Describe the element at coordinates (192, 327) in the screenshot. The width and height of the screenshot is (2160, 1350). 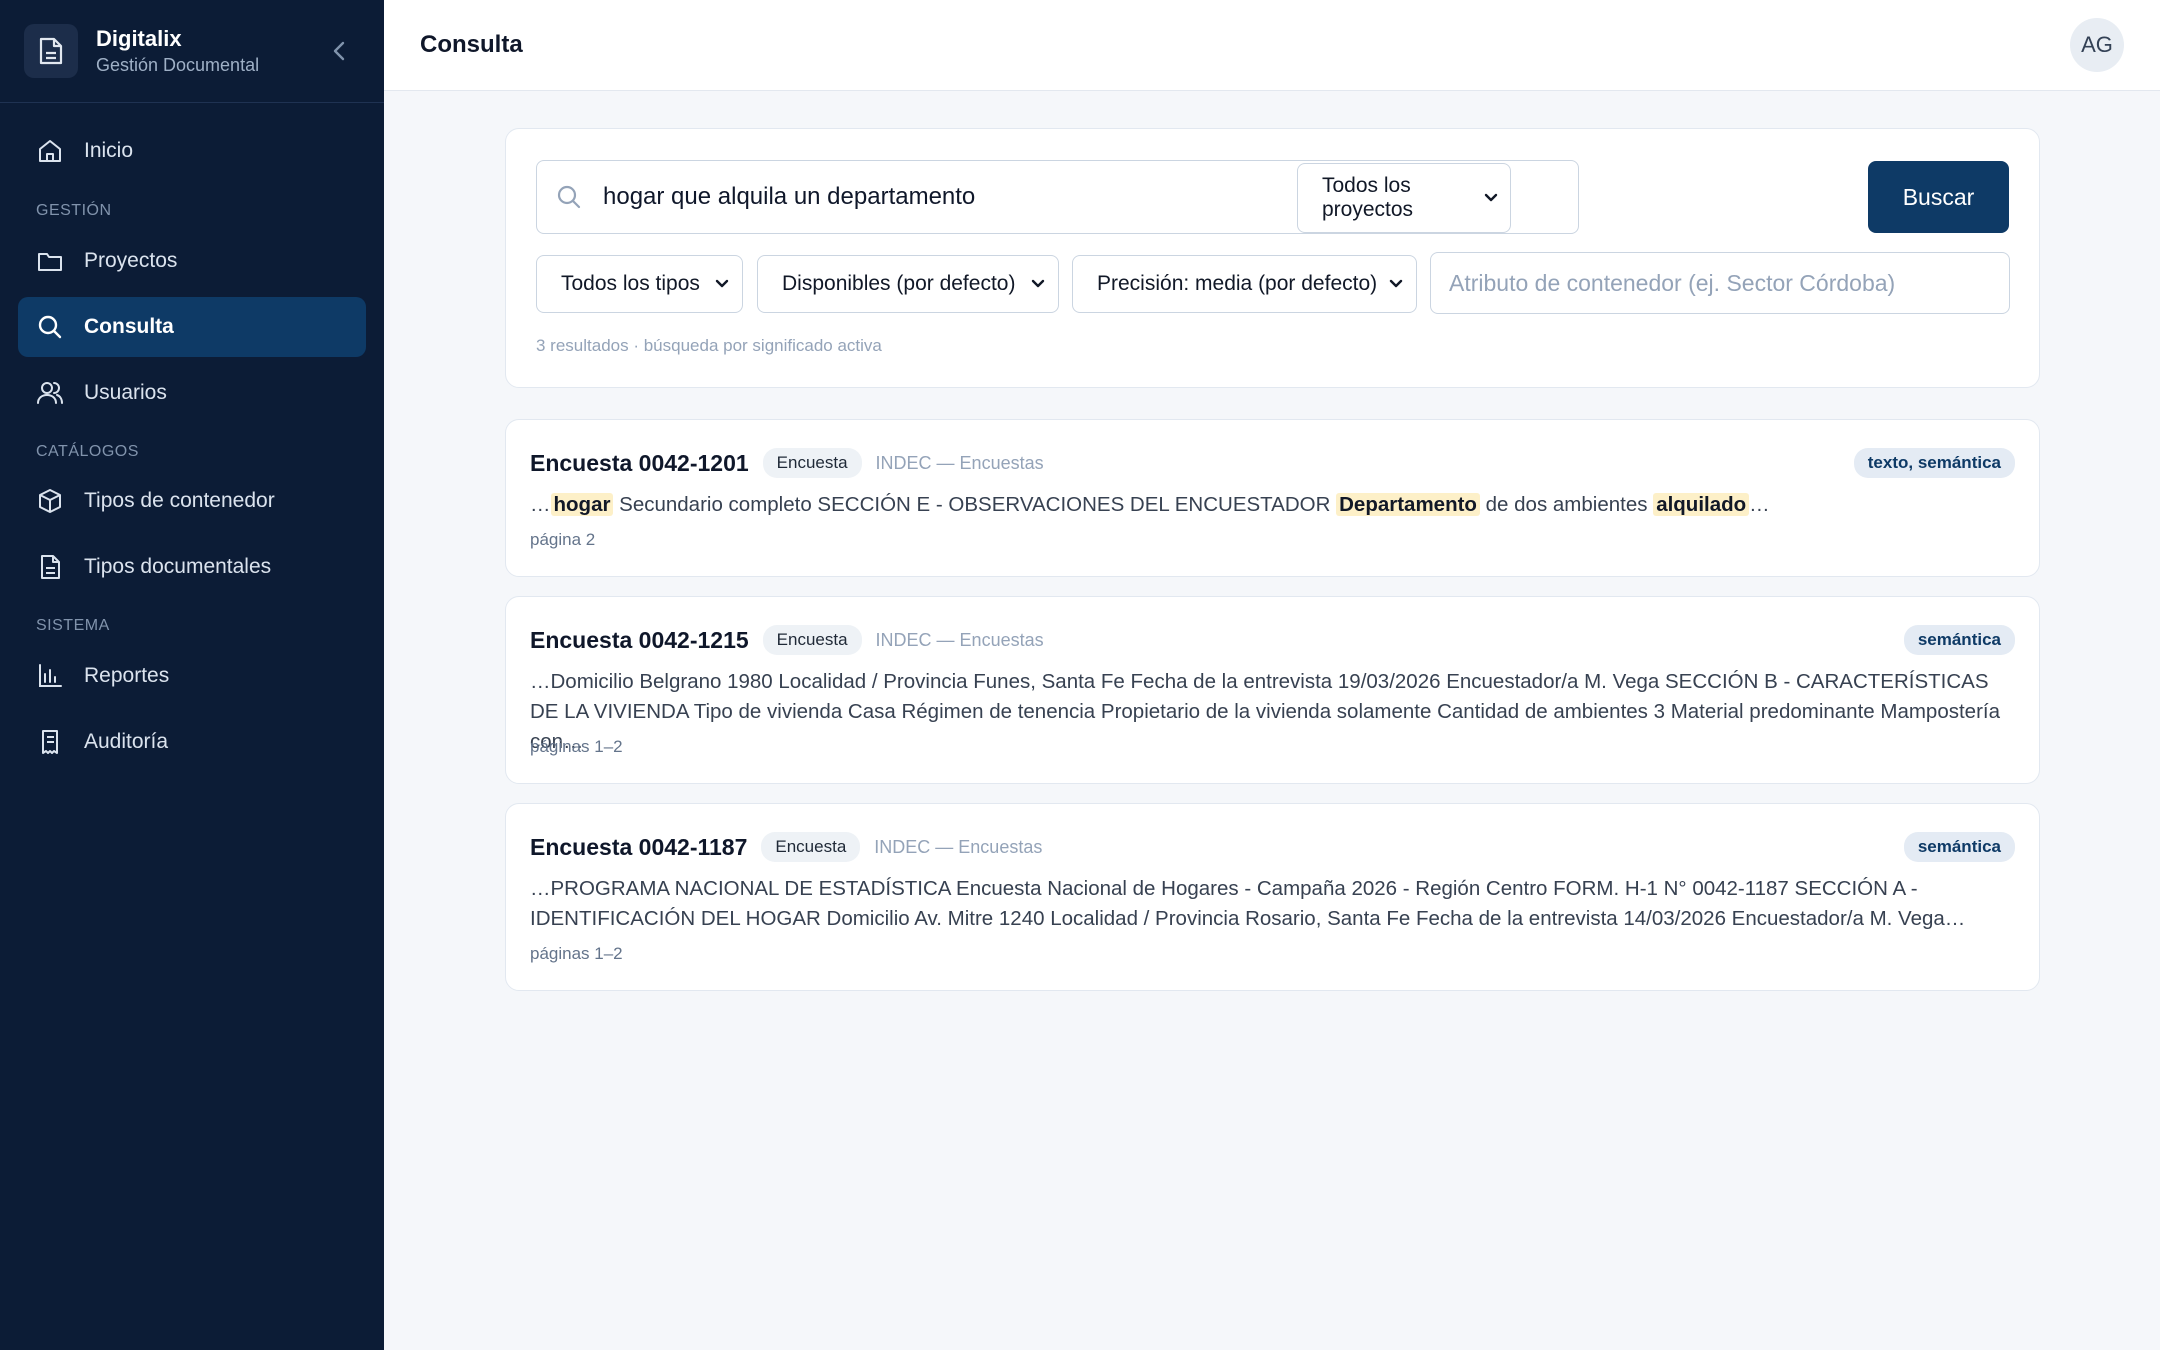
I see `sidebar-item-consulta: Consulta` at that location.